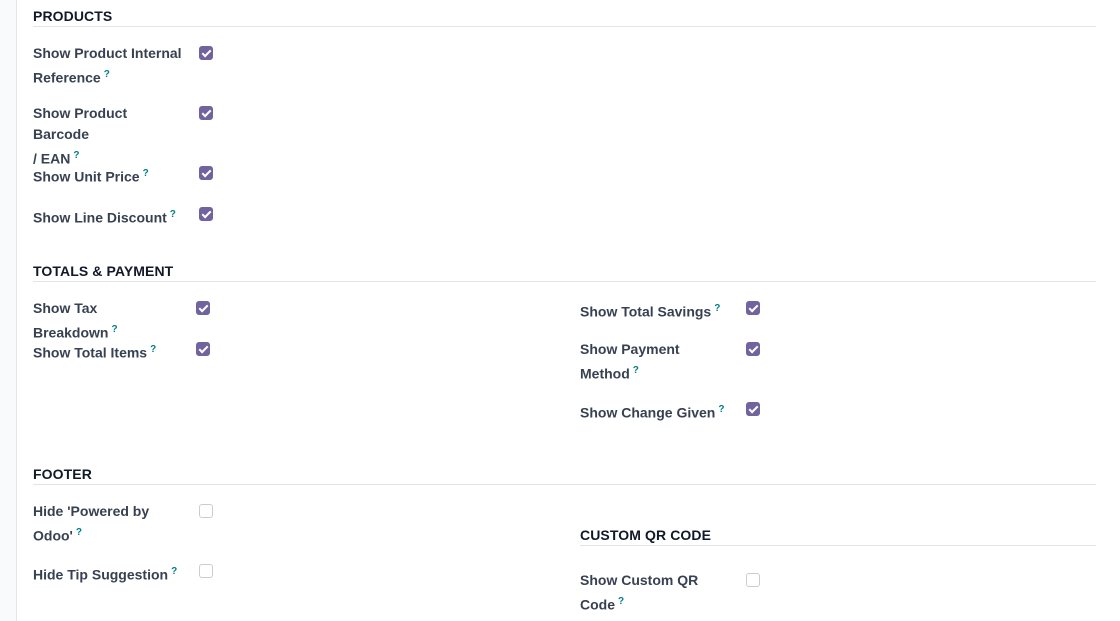  What do you see at coordinates (206, 113) in the screenshot?
I see `checkbox-product-barcode` at bounding box center [206, 113].